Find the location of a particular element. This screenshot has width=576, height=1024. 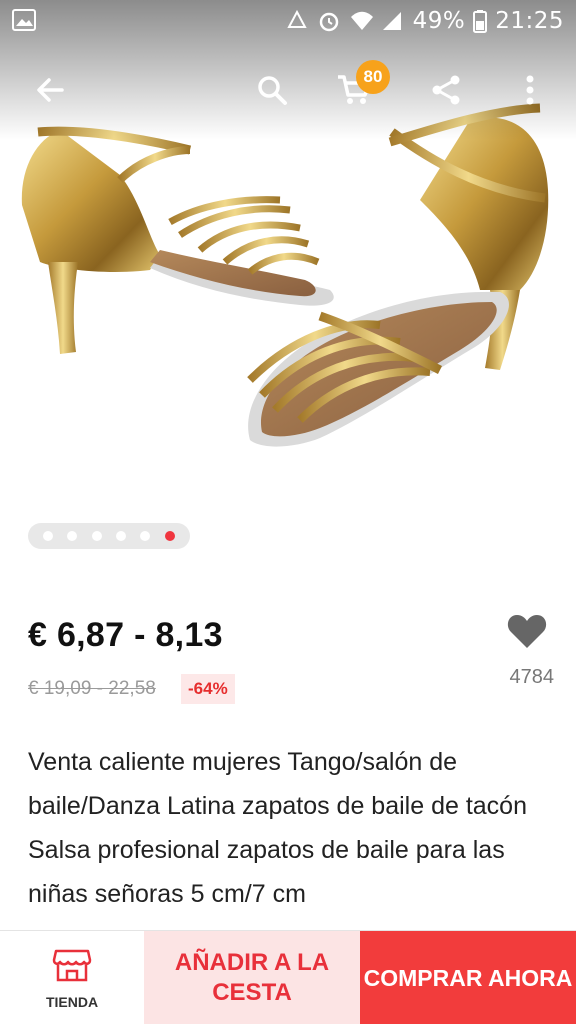

heart-icon is located at coordinates (527, 634).